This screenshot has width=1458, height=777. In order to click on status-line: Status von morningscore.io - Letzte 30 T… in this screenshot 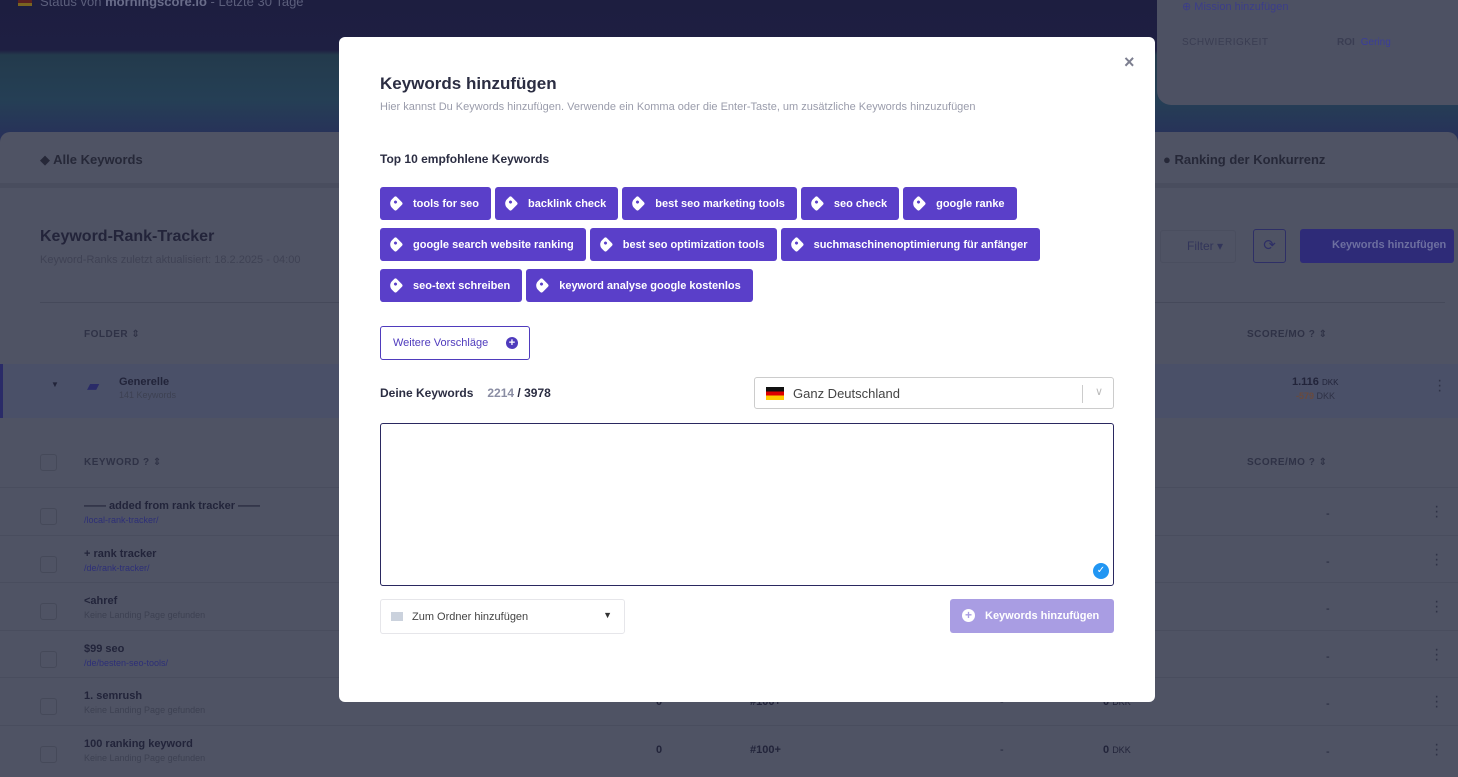, I will do `click(161, 4)`.